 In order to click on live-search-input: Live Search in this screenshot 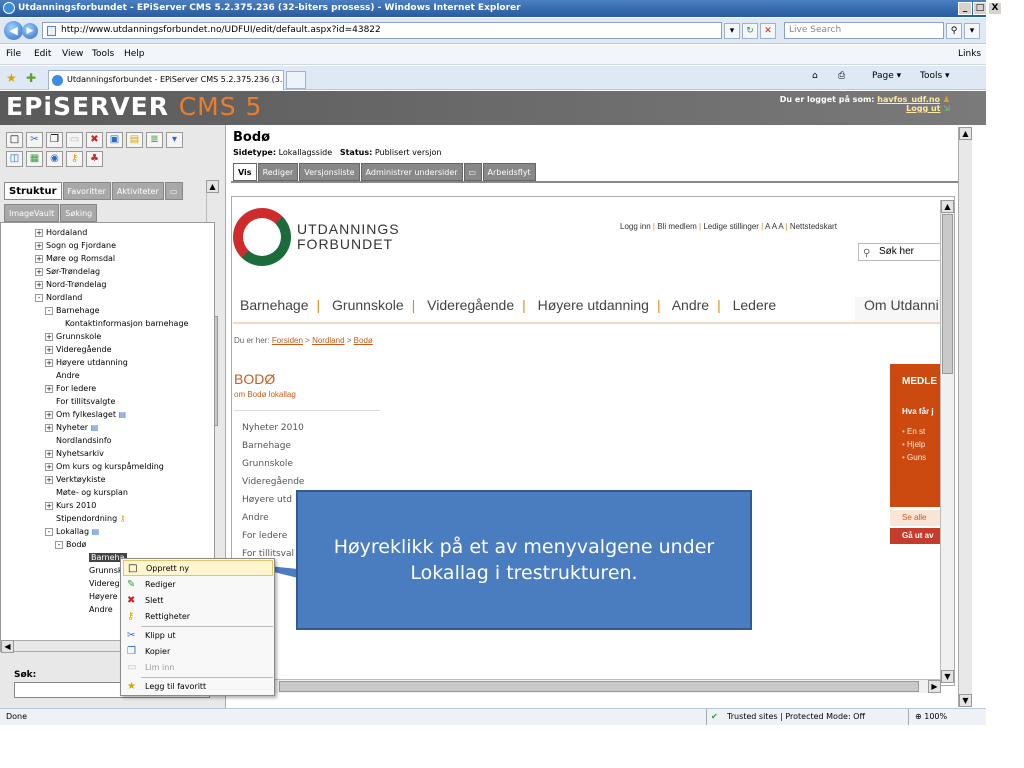, I will do `click(864, 30)`.